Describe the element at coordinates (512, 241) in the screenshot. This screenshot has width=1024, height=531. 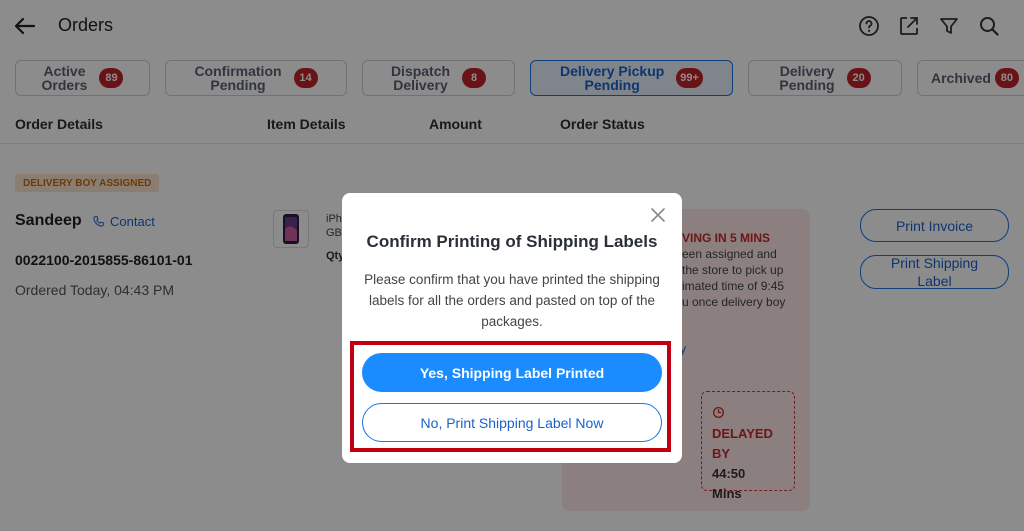
I see `dialog-title: Confirm Printing of Shipping Labels` at that location.